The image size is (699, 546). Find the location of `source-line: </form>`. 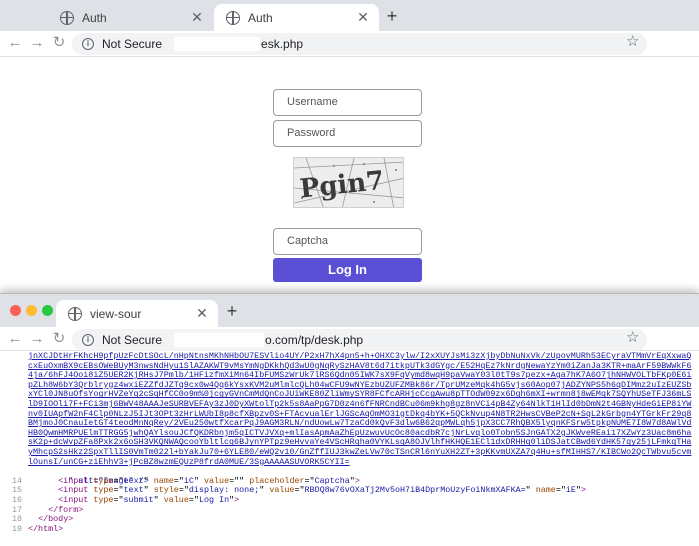

source-line: </form> is located at coordinates (66, 509).